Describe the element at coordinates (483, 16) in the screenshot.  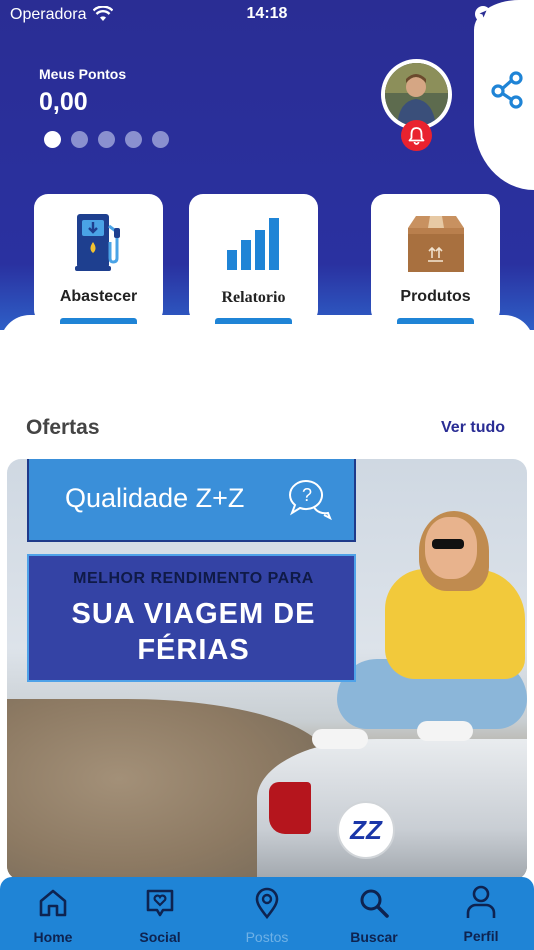
I see `location-arrow-icon` at that location.